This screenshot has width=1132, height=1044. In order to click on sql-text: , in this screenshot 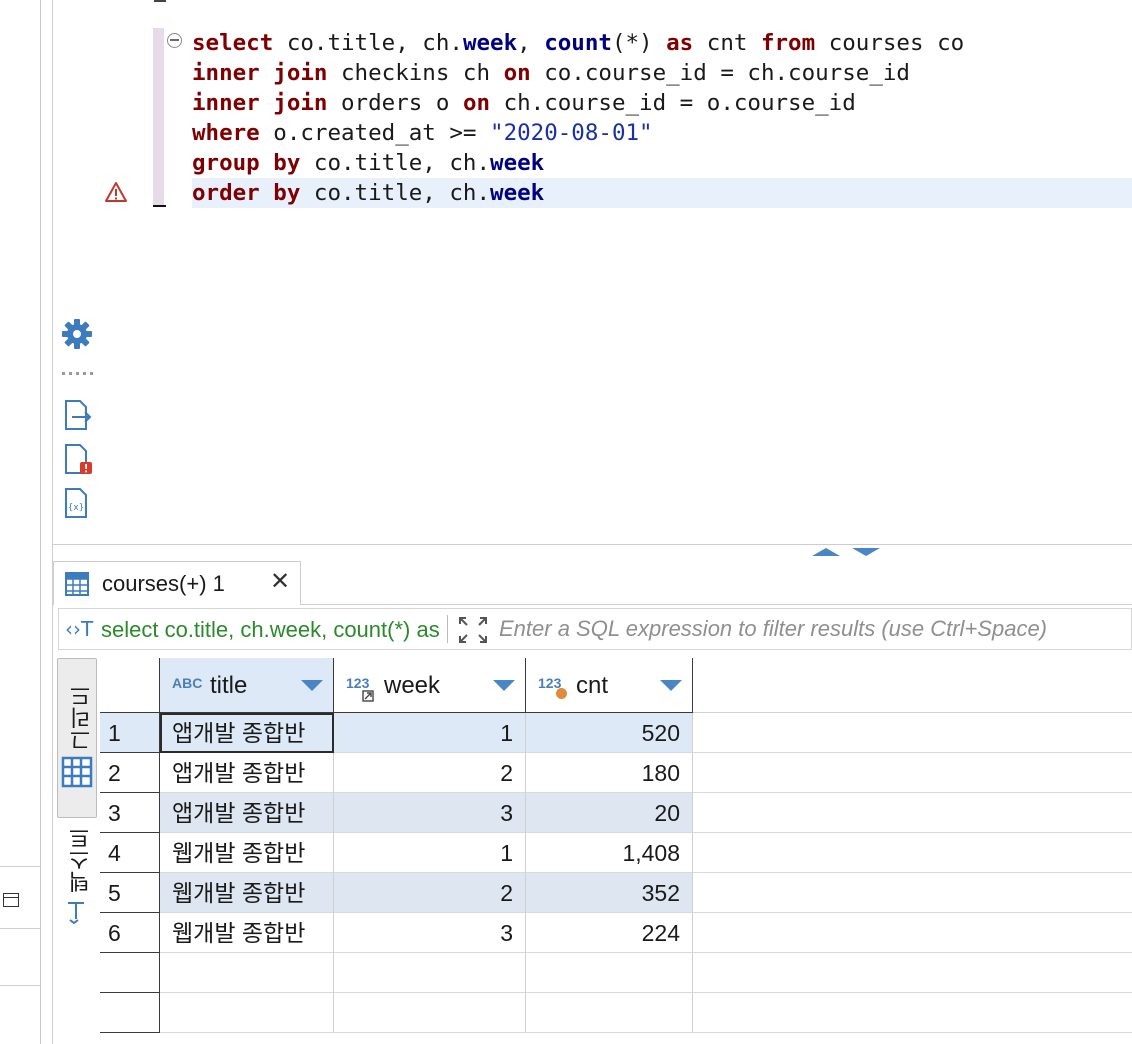, I will do `click(531, 43)`.